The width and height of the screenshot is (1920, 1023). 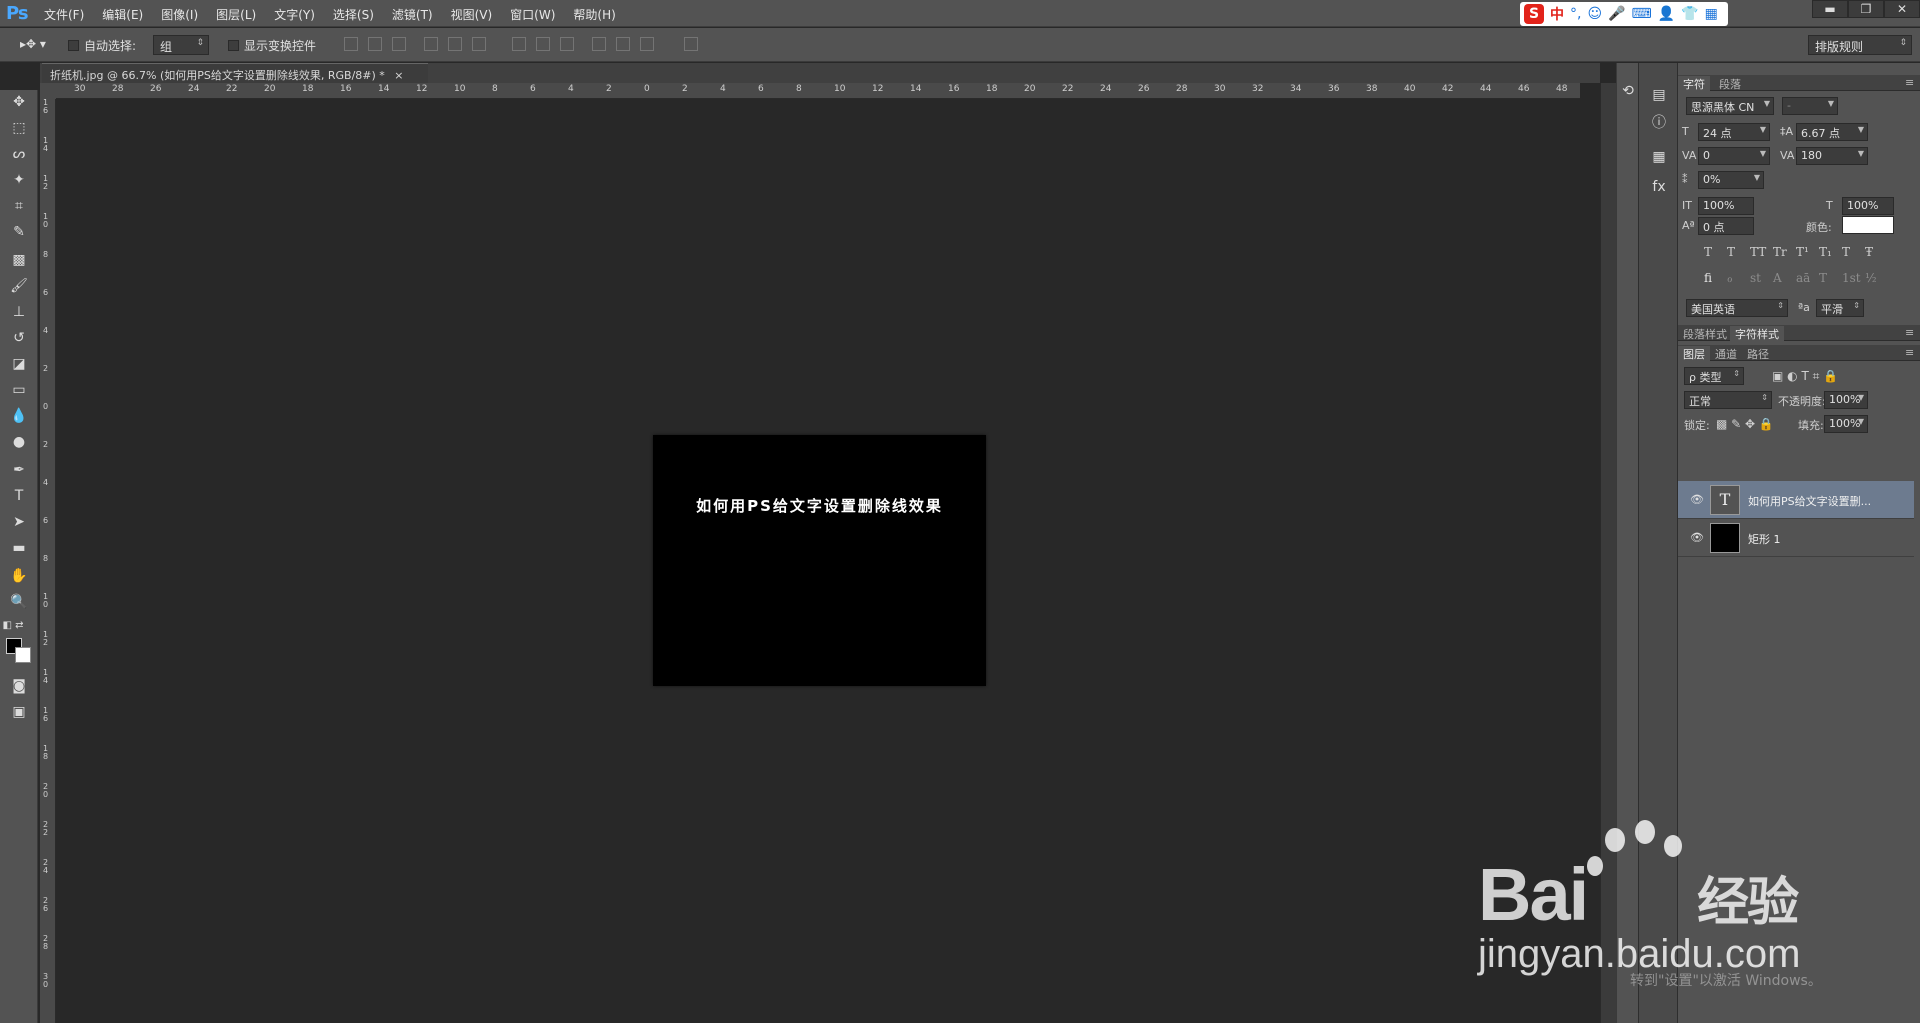 I want to click on font-family-select: 思源黑体 CN ▼, so click(x=1730, y=106).